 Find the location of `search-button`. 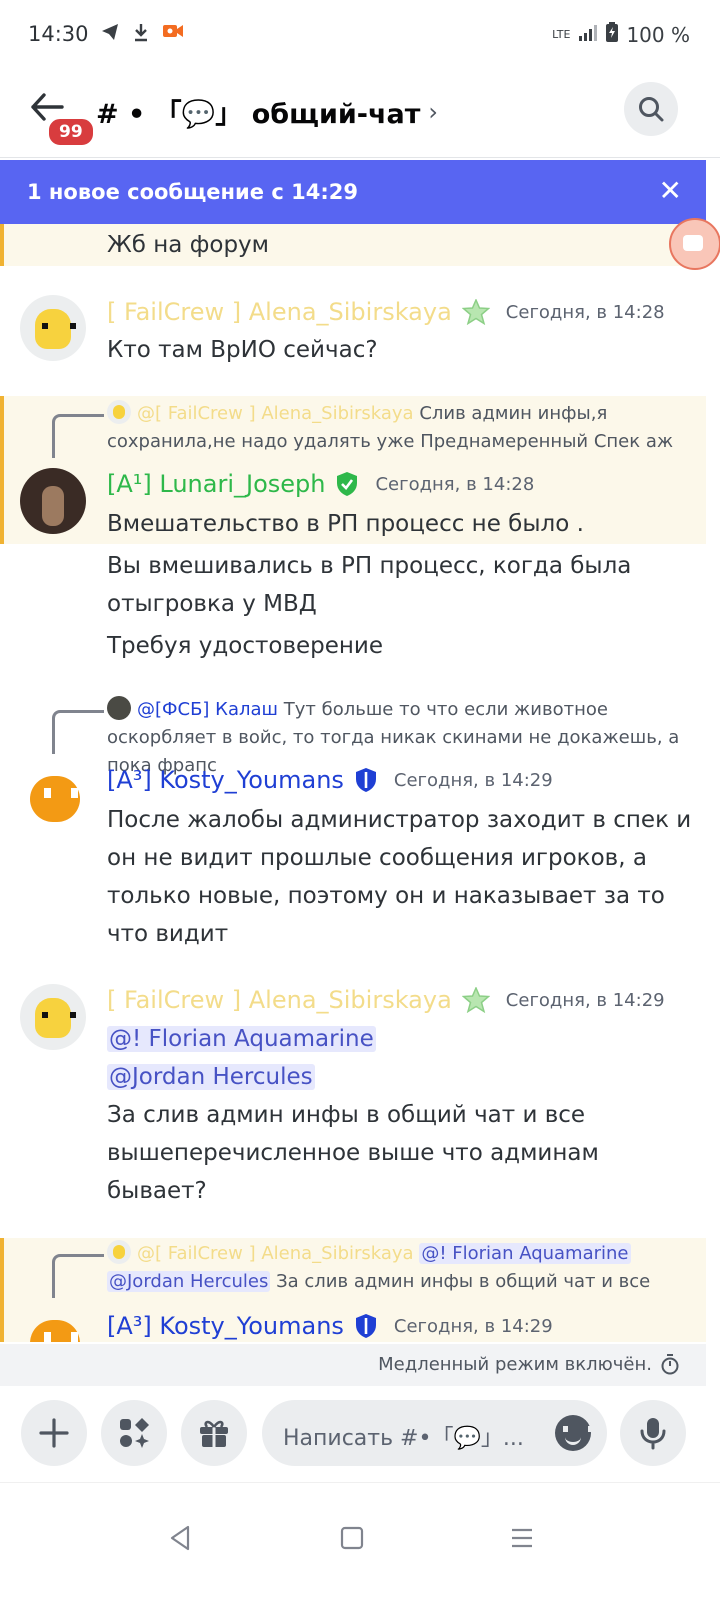

search-button is located at coordinates (651, 109).